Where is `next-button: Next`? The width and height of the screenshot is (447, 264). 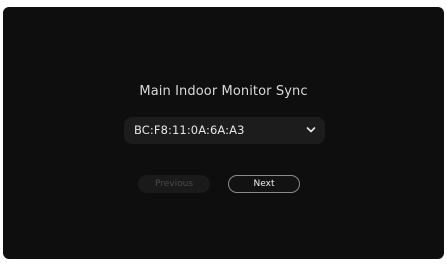
next-button: Next is located at coordinates (264, 184).